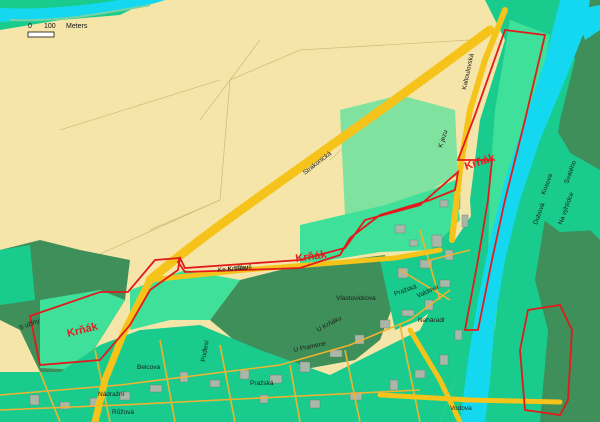 This screenshot has height=422, width=600. Describe the element at coordinates (111, 394) in the screenshot. I see `street-nadrazni: Nádražní` at that location.